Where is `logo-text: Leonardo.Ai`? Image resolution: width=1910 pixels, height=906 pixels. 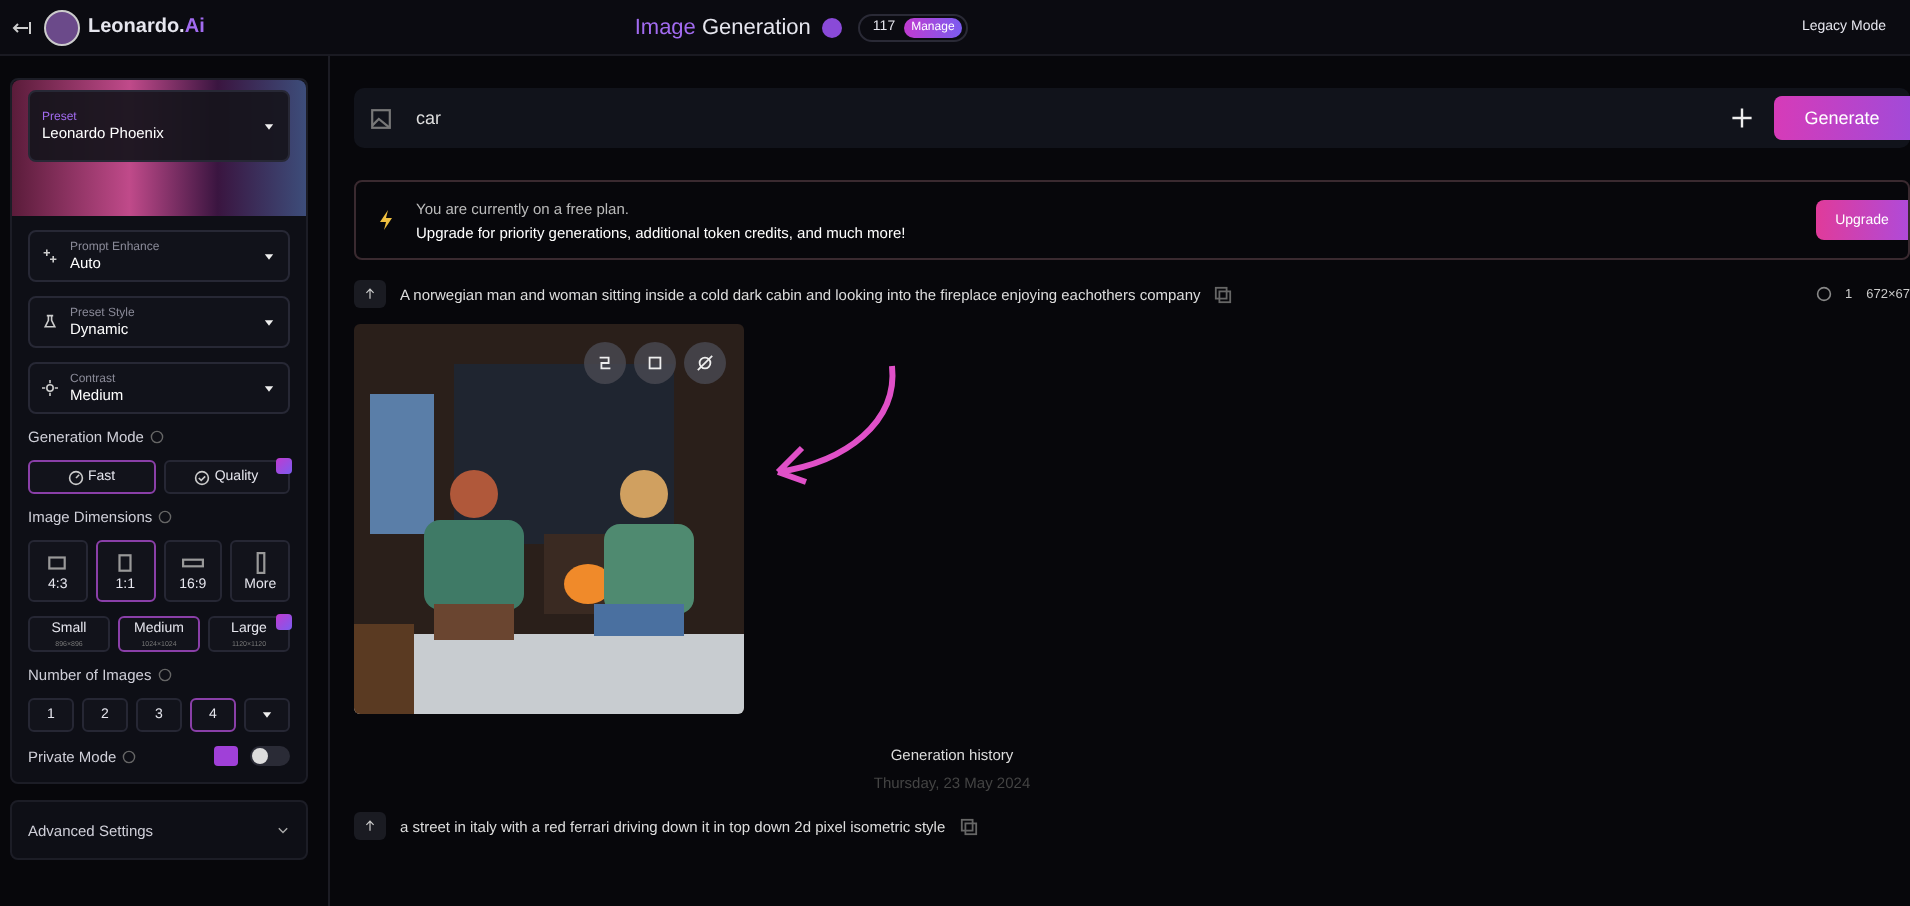
logo-text: Leonardo.Ai is located at coordinates (146, 27).